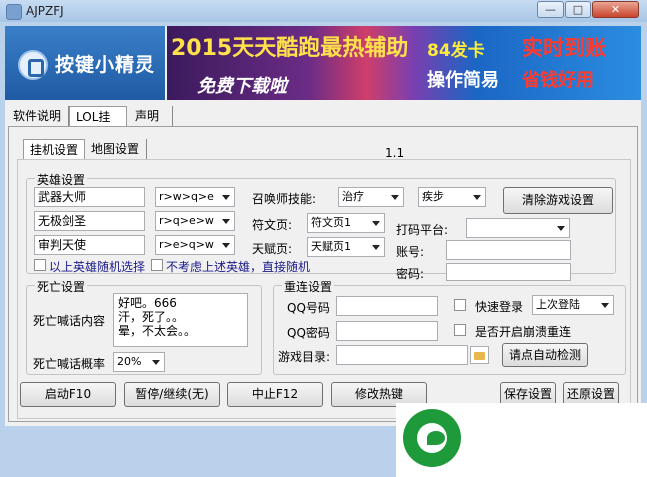 This screenshot has height=477, width=647. What do you see at coordinates (331, 222) in the screenshot?
I see `rune-page-value: 符文页1` at bounding box center [331, 222].